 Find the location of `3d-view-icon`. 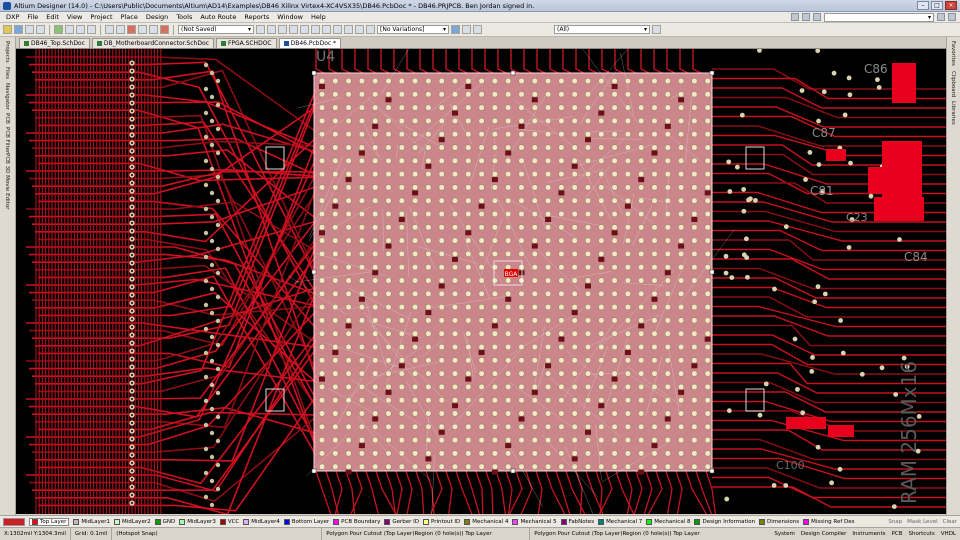

3d-view-icon is located at coordinates (370, 29).